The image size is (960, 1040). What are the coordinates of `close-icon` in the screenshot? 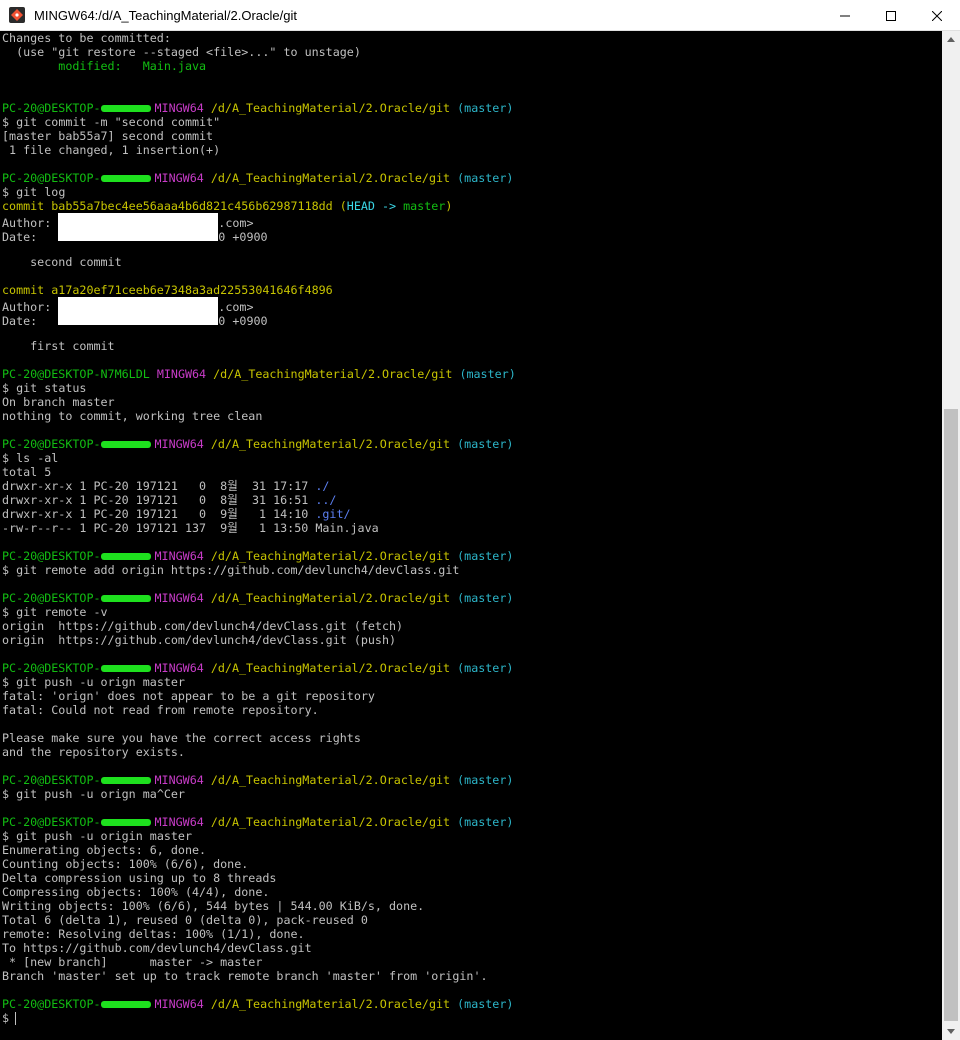 It's located at (937, 15).